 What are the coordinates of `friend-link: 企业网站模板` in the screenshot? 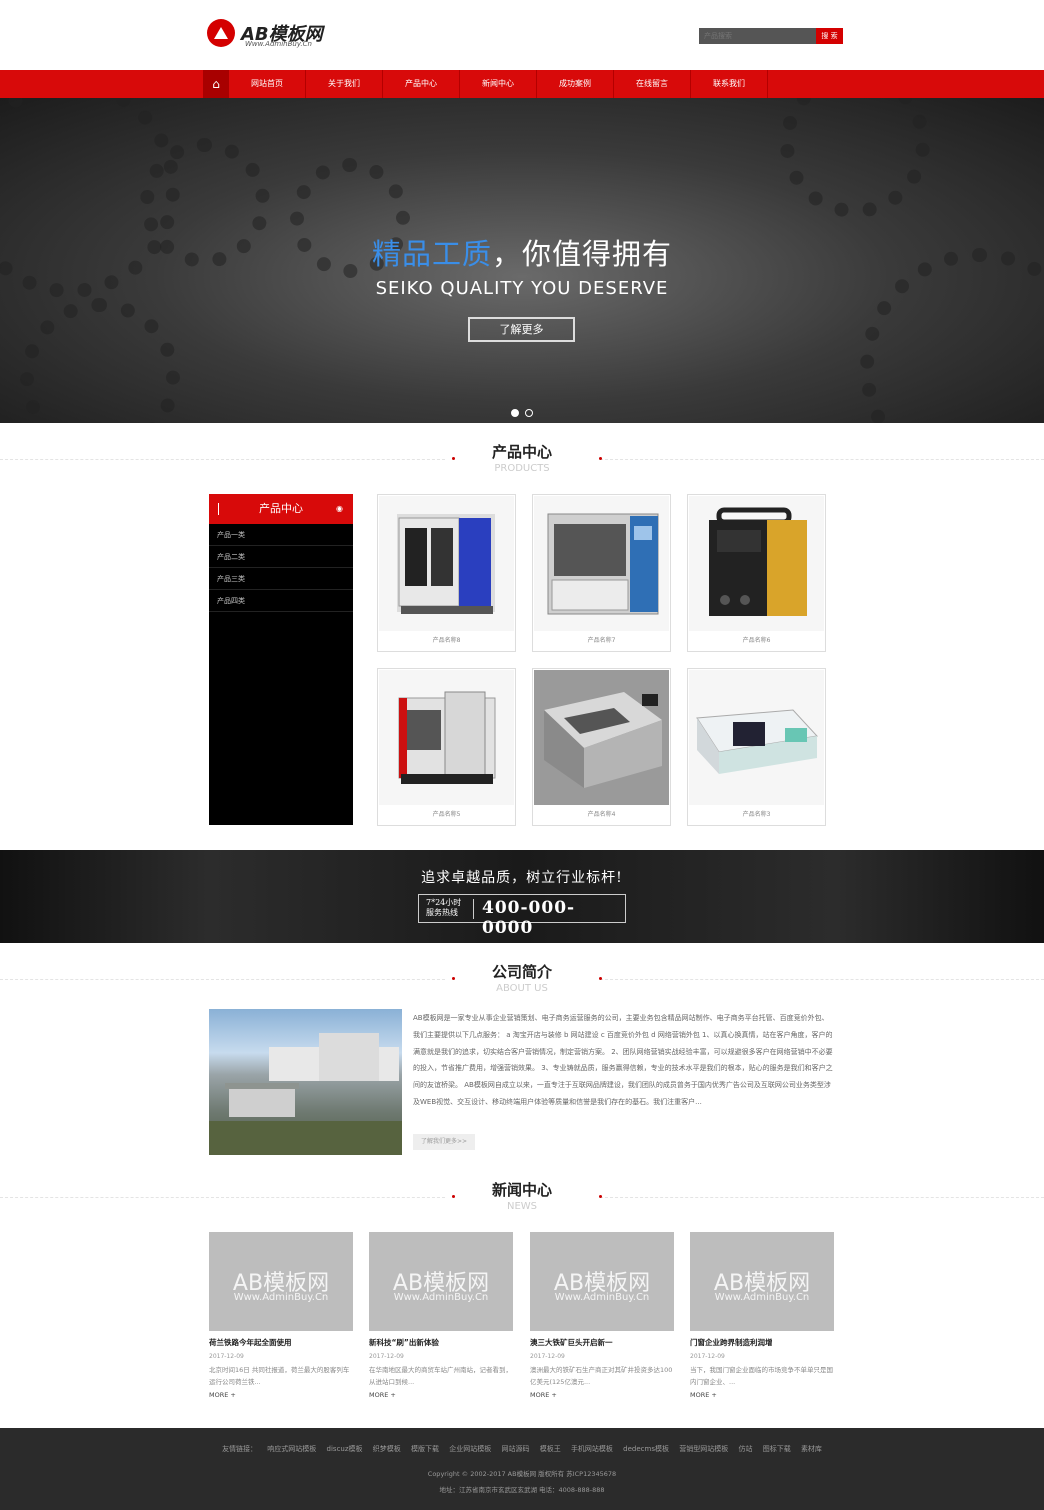 It's located at (470, 1449).